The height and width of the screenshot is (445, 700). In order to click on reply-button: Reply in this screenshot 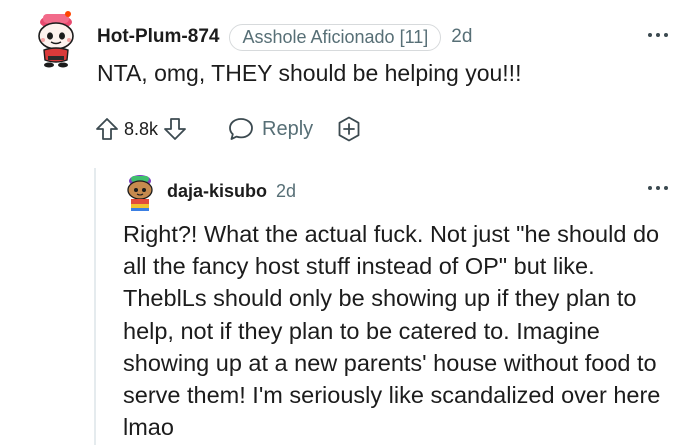, I will do `click(270, 129)`.